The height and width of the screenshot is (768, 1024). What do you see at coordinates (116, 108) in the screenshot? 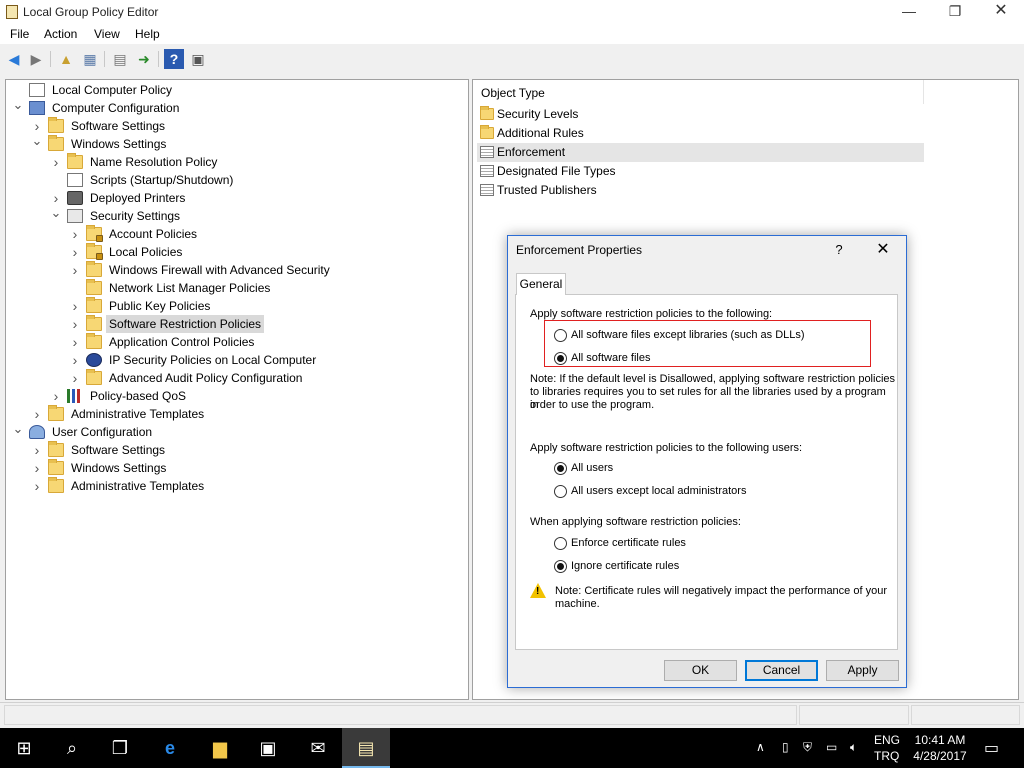
I see `tree-node-label: Computer Configuration` at bounding box center [116, 108].